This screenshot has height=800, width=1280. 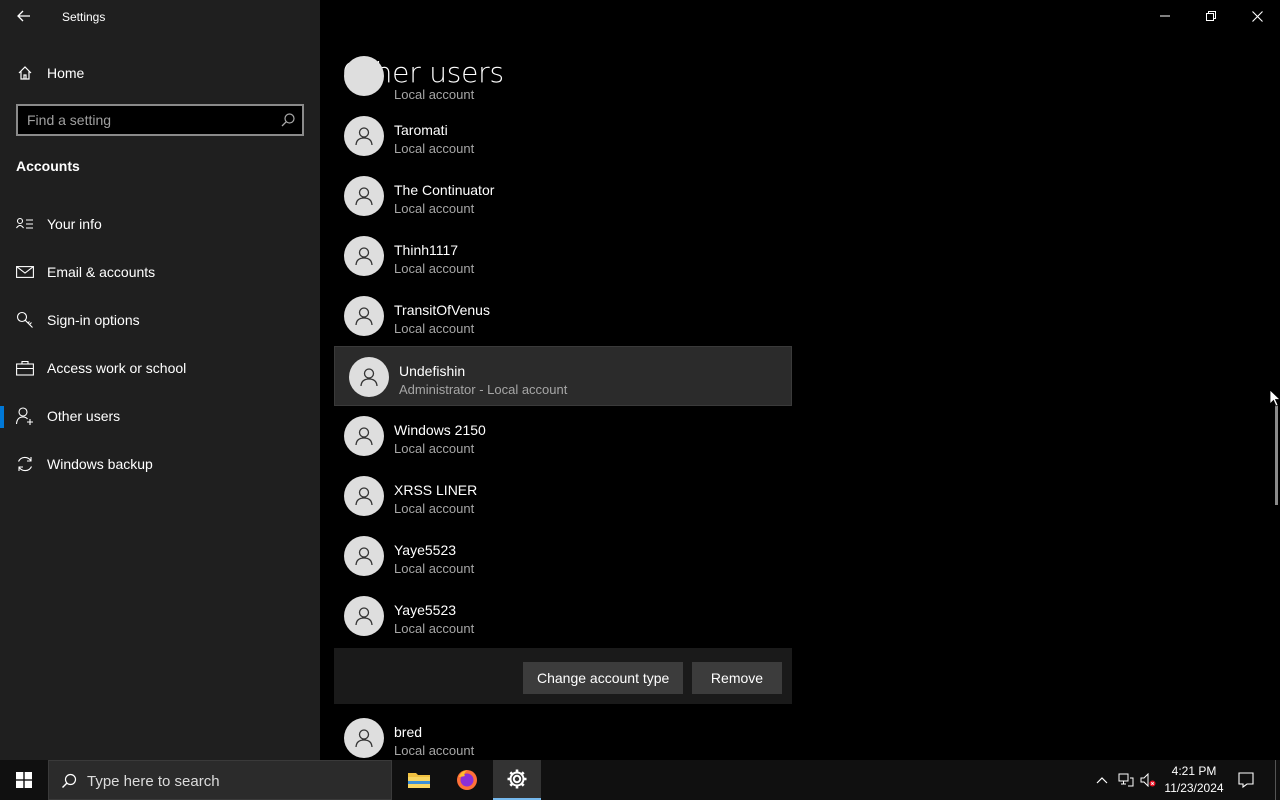 What do you see at coordinates (1126, 780) in the screenshot?
I see `network-icon` at bounding box center [1126, 780].